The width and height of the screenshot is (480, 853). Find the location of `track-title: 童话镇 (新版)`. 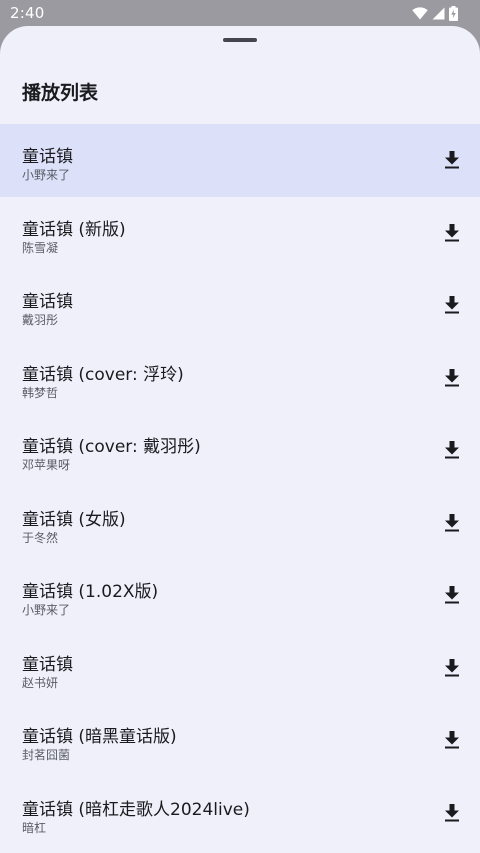

track-title: 童话镇 (新版) is located at coordinates (74, 229).